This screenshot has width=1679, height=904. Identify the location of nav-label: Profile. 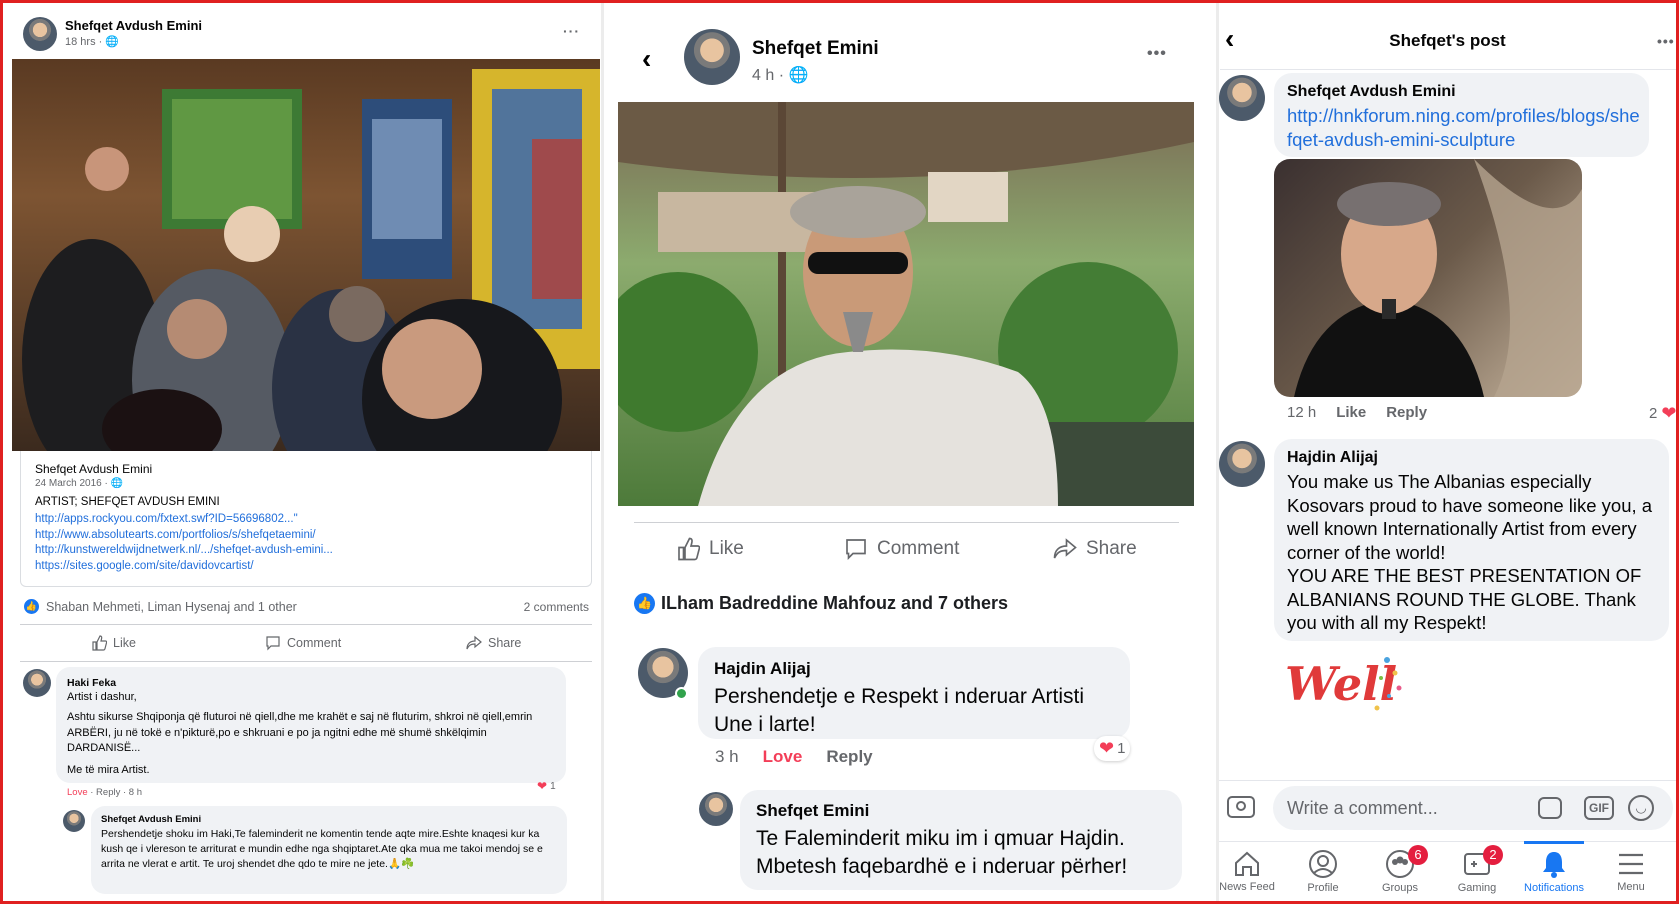
(1323, 888).